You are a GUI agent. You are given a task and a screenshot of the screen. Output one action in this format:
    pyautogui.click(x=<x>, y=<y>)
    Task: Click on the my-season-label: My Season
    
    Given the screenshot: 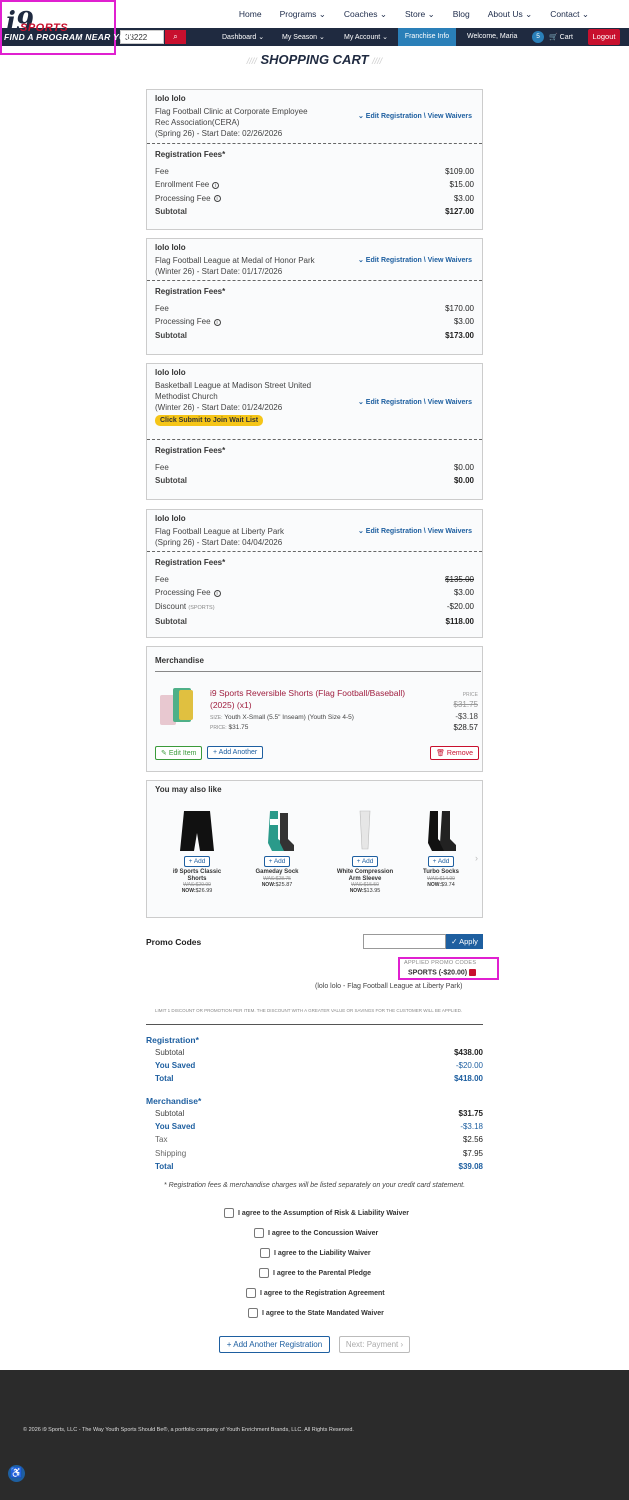 What is the action you would take?
    pyautogui.click(x=300, y=37)
    